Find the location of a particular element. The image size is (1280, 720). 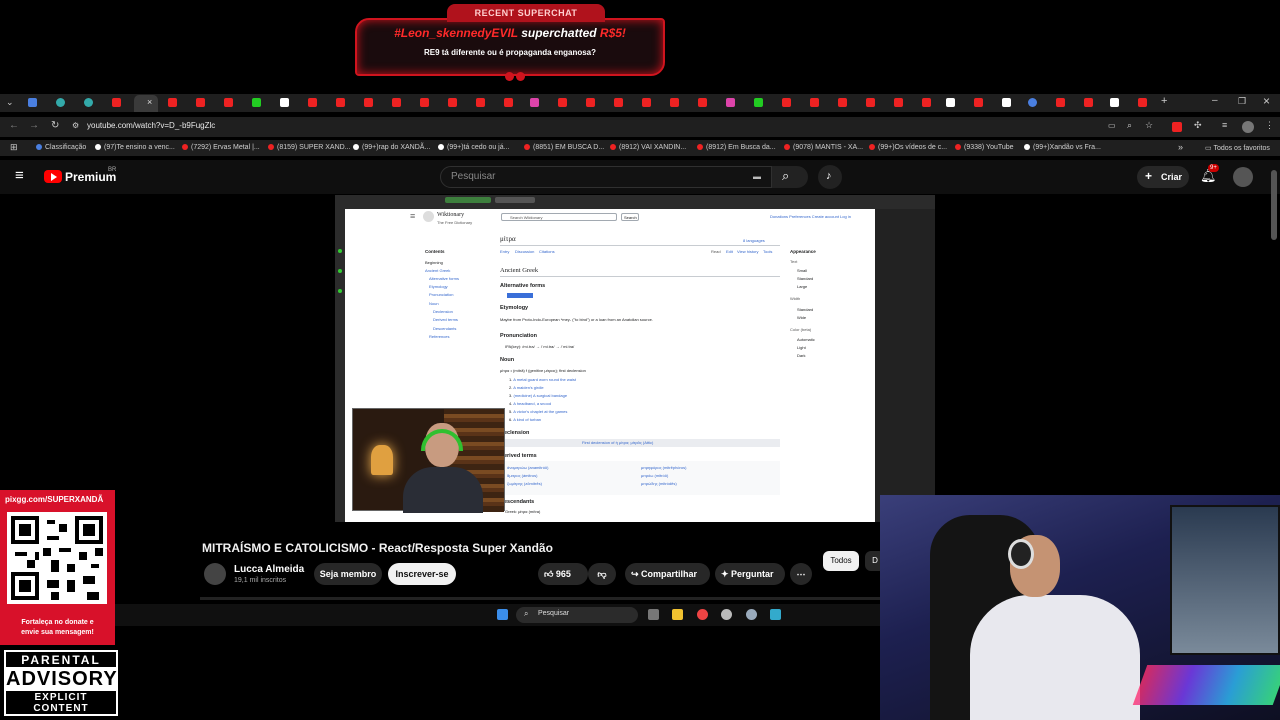

tab-search-icon: ≡ is located at coordinates (1224, 125).